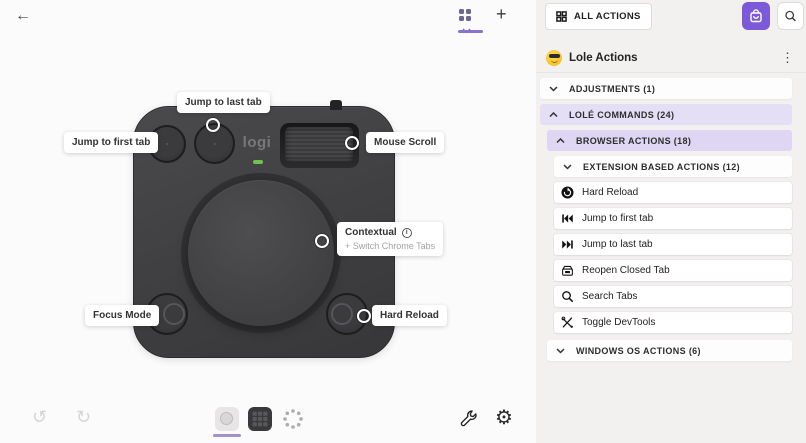 The image size is (806, 443). What do you see at coordinates (673, 270) in the screenshot?
I see `action-item-reopen-closed-tab: Reopen Closed Tab` at bounding box center [673, 270].